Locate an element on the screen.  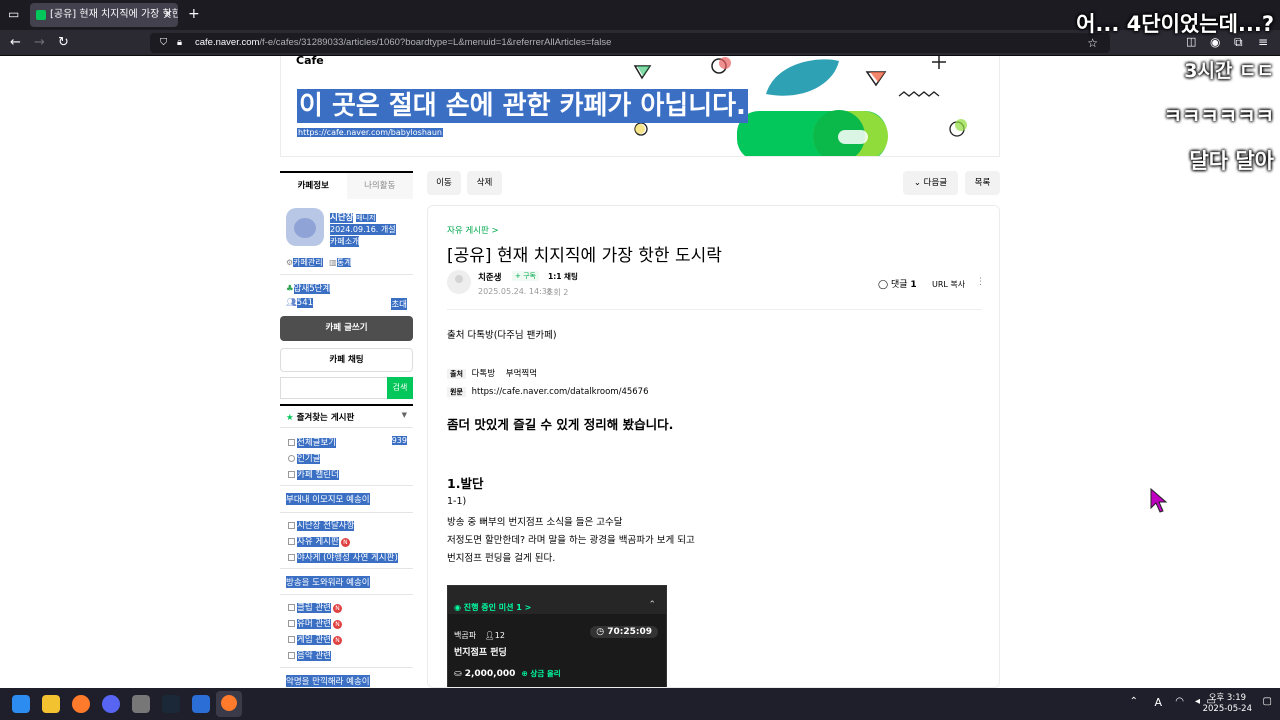
wifi-icon: ◠ is located at coordinates (1179, 701).